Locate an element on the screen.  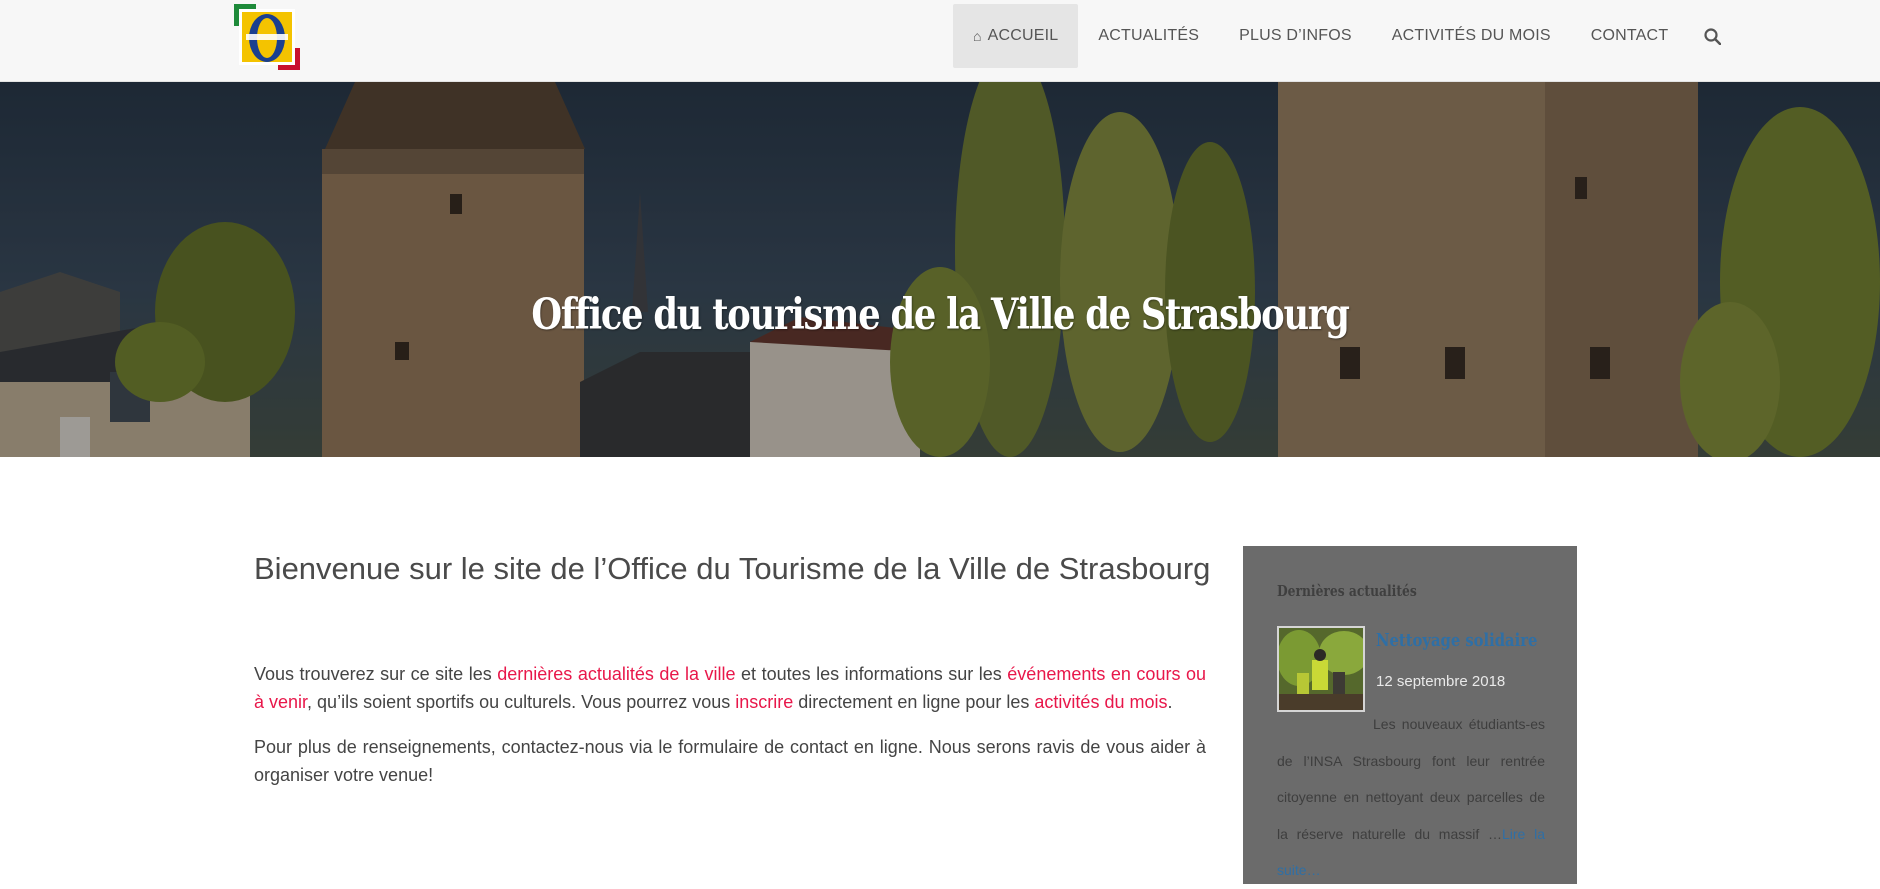
intro-text: et toutes les informations sur les is located at coordinates (871, 674).